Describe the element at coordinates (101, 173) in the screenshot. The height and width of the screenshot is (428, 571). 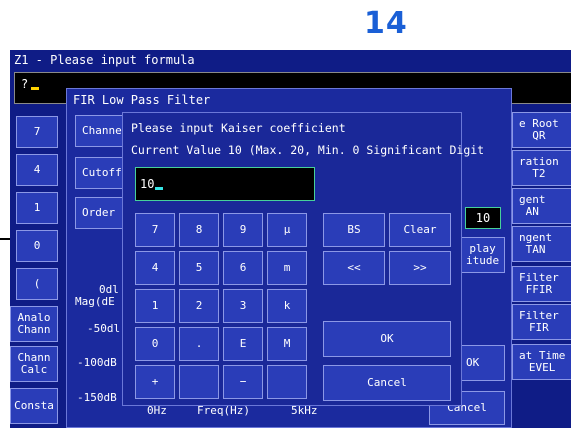
I see `fir-cutoff-button: Cutoff` at that location.